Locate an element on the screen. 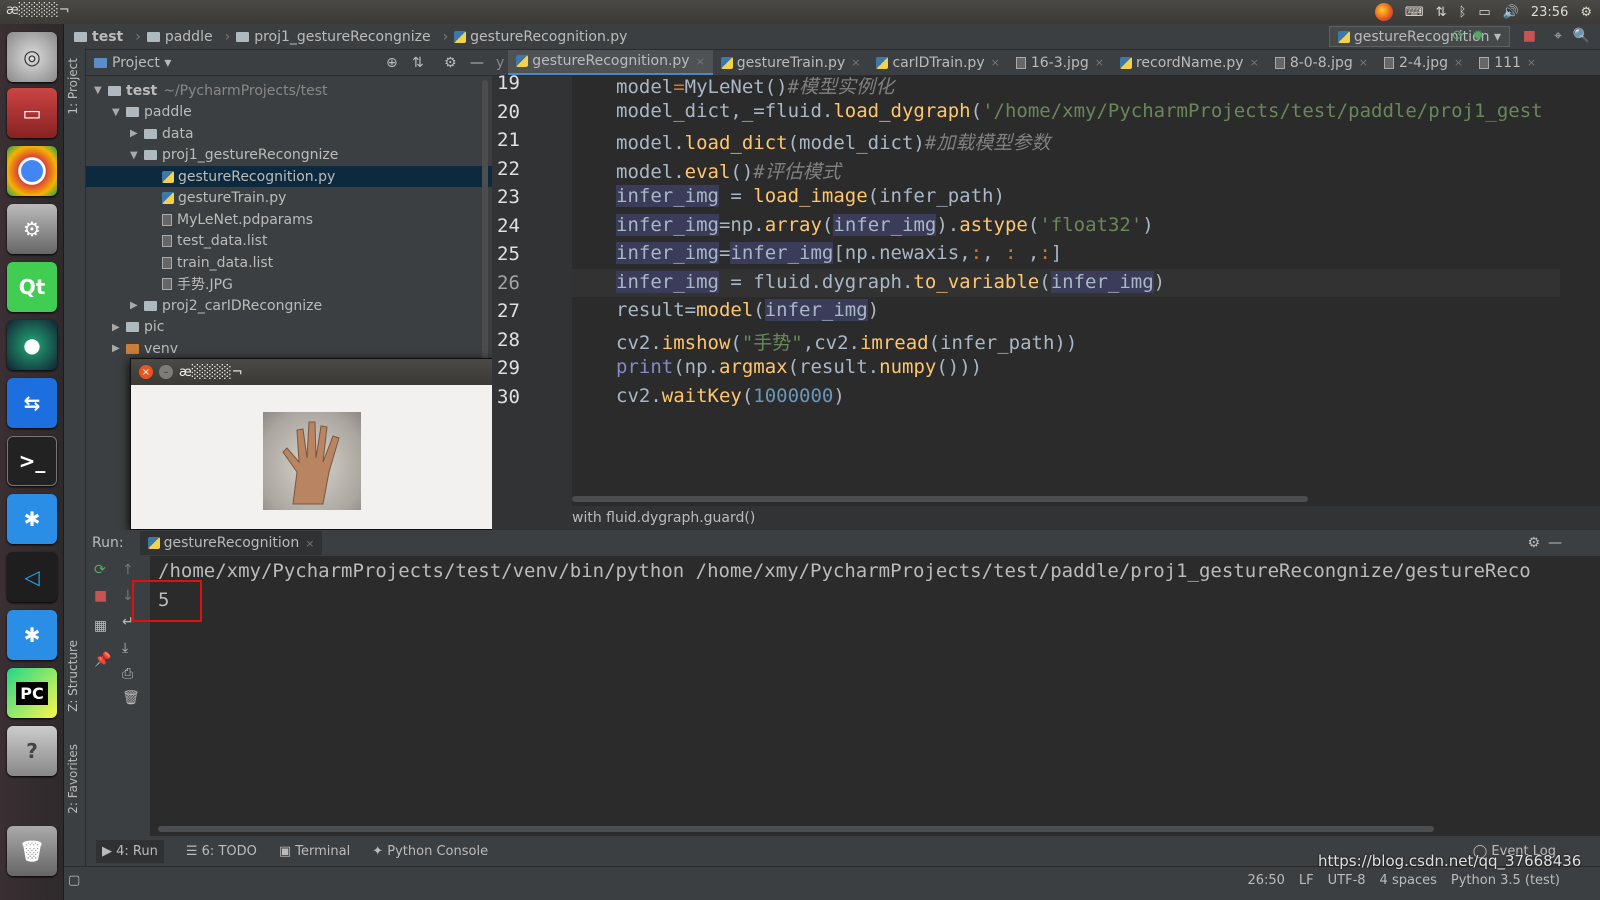  clock: 23:56 is located at coordinates (1549, 12).